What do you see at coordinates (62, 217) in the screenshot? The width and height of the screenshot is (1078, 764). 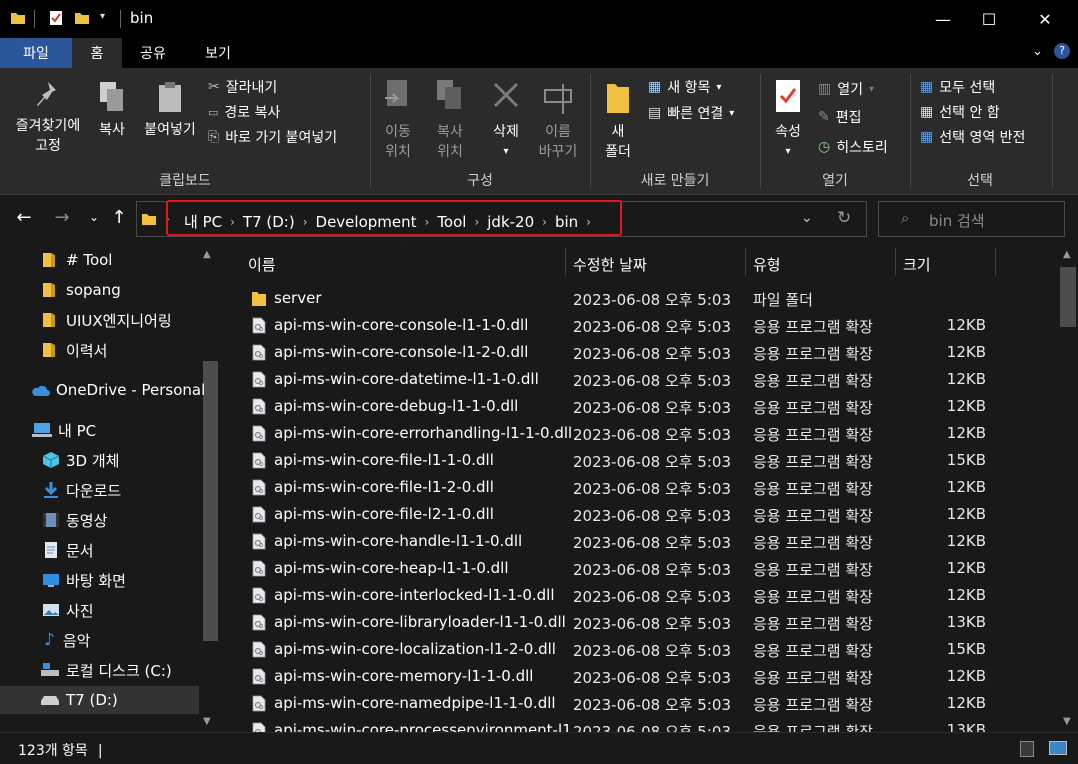 I see `forward-button: →` at bounding box center [62, 217].